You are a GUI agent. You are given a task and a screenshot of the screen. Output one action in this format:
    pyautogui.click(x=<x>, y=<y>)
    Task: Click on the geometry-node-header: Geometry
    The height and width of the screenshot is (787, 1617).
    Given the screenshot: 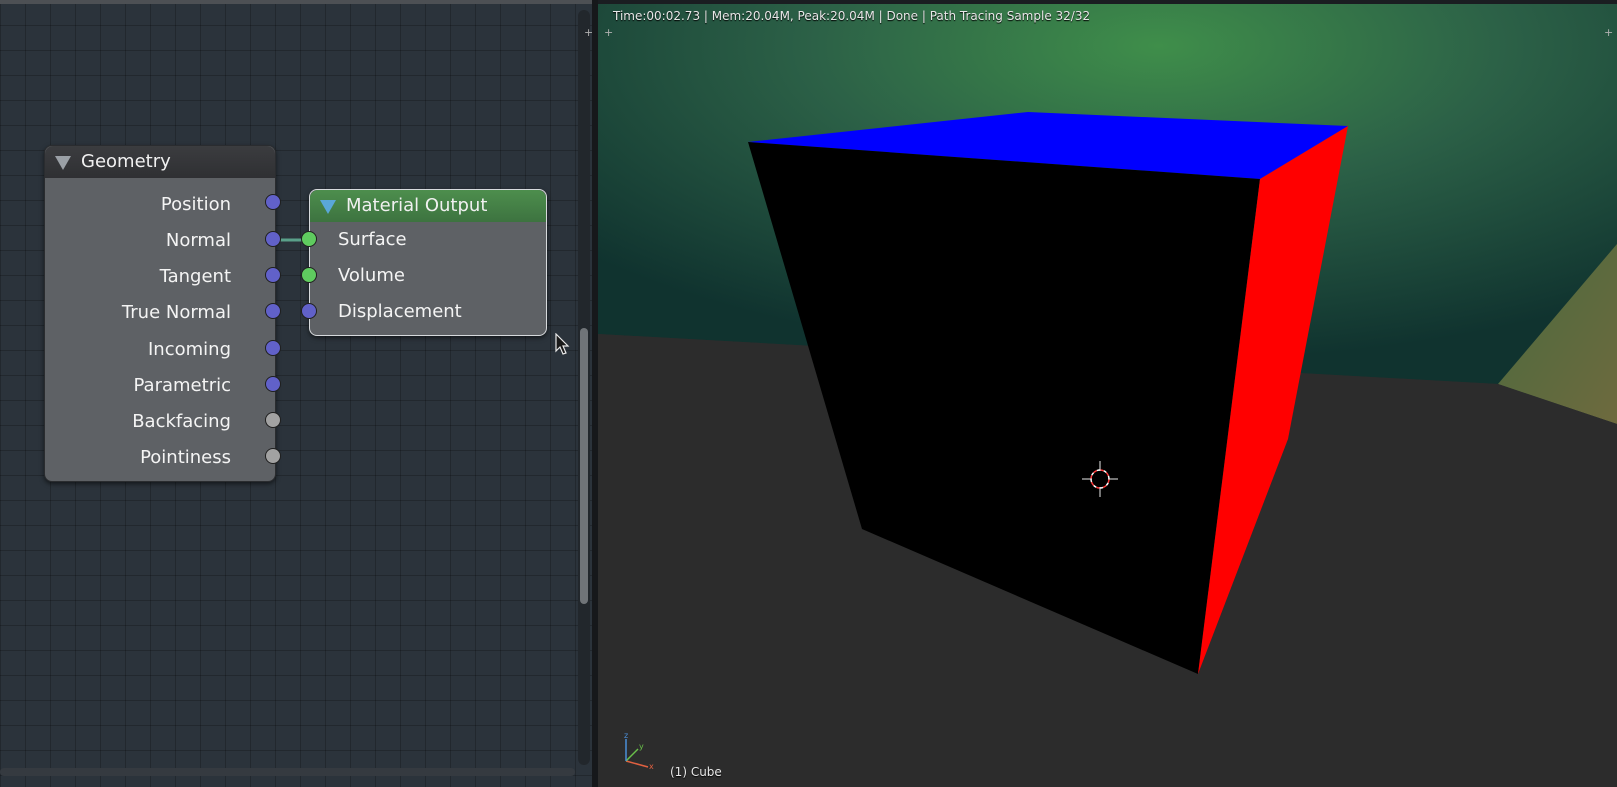 What is the action you would take?
    pyautogui.click(x=160, y=162)
    